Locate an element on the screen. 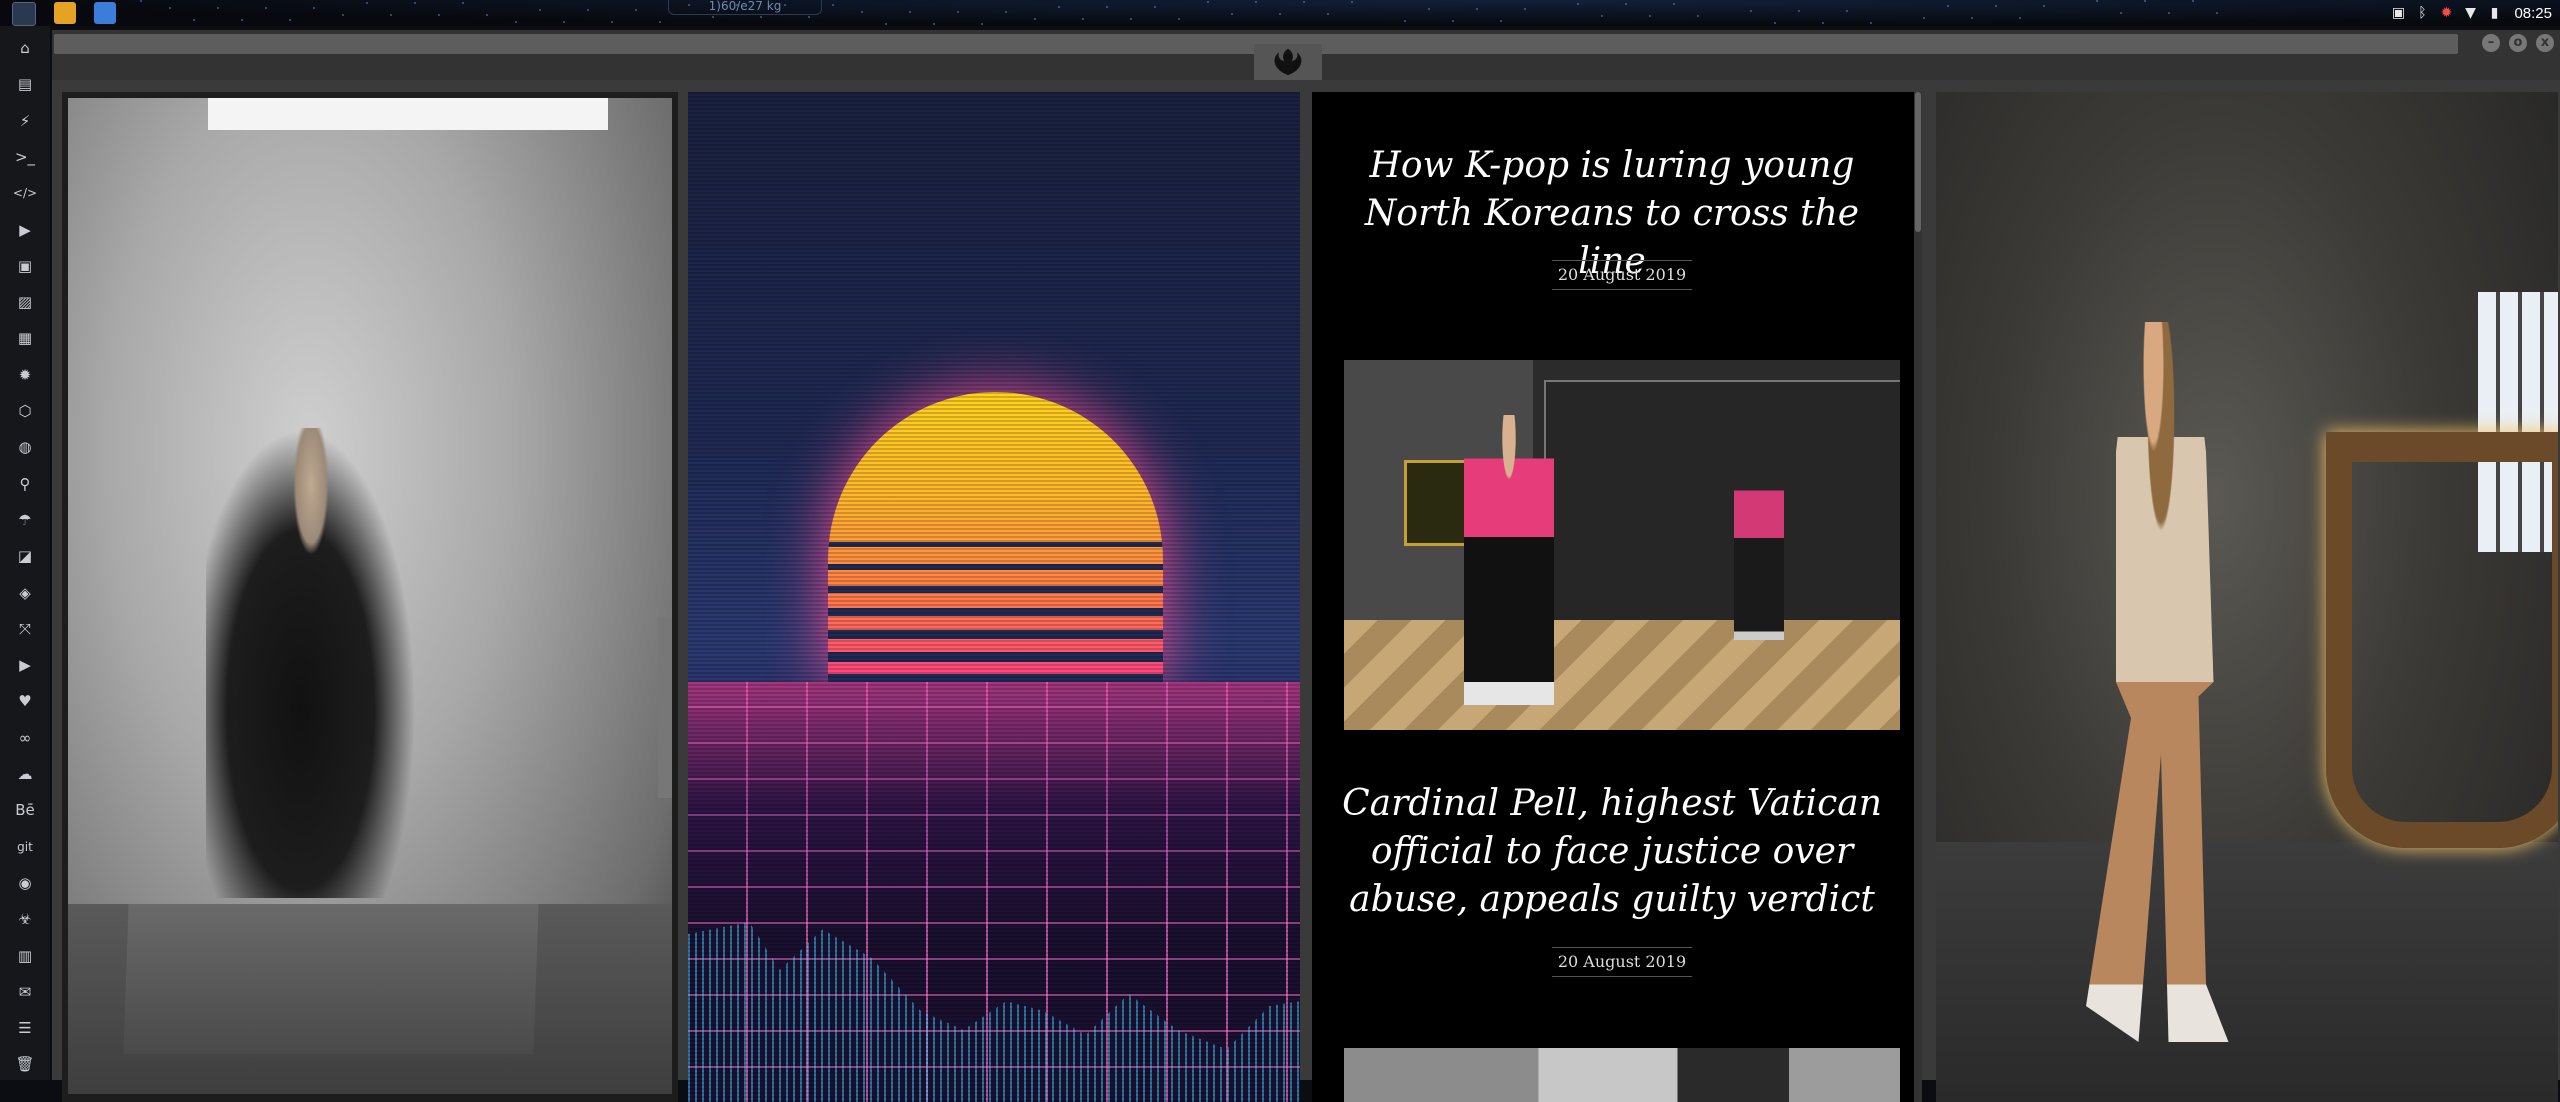  close-button: x is located at coordinates (2545, 43).